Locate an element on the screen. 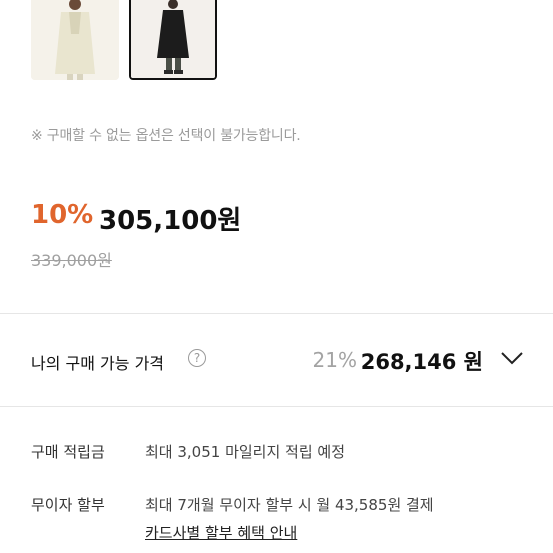  my-discount-rate: 21% is located at coordinates (334, 360).